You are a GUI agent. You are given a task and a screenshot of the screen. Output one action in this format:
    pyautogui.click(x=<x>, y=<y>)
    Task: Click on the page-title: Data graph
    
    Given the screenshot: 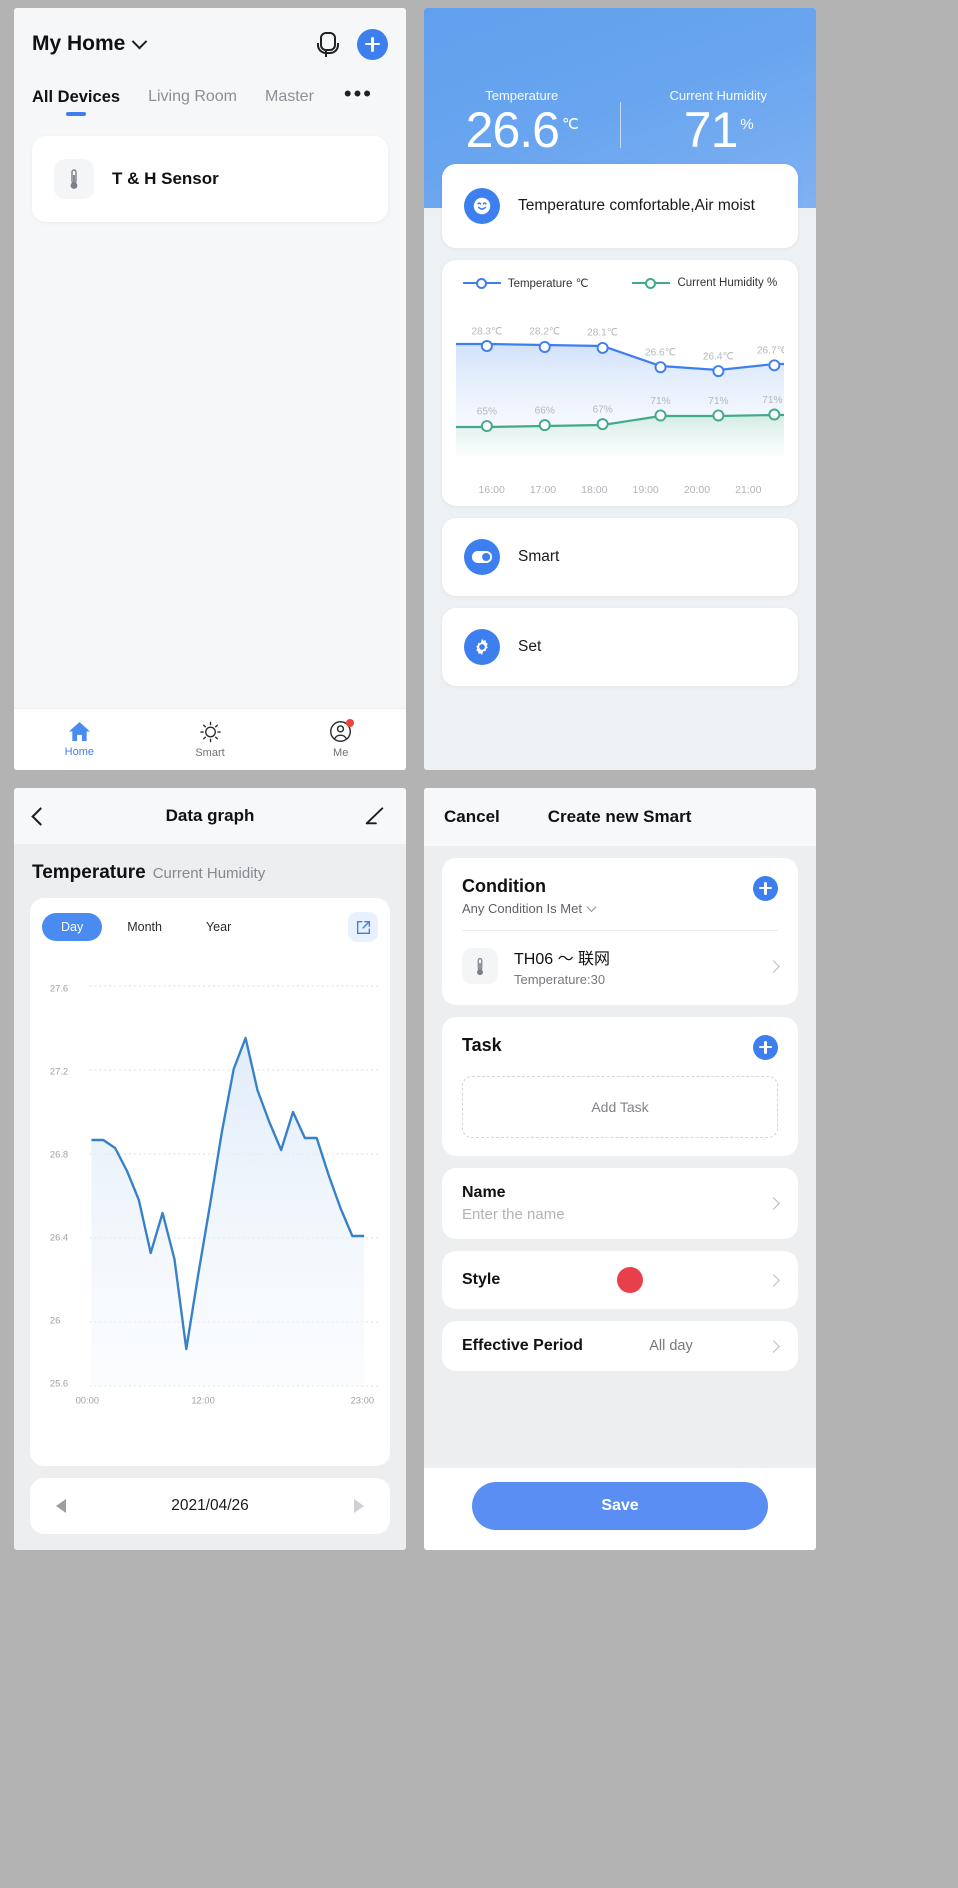 What is the action you would take?
    pyautogui.click(x=210, y=815)
    